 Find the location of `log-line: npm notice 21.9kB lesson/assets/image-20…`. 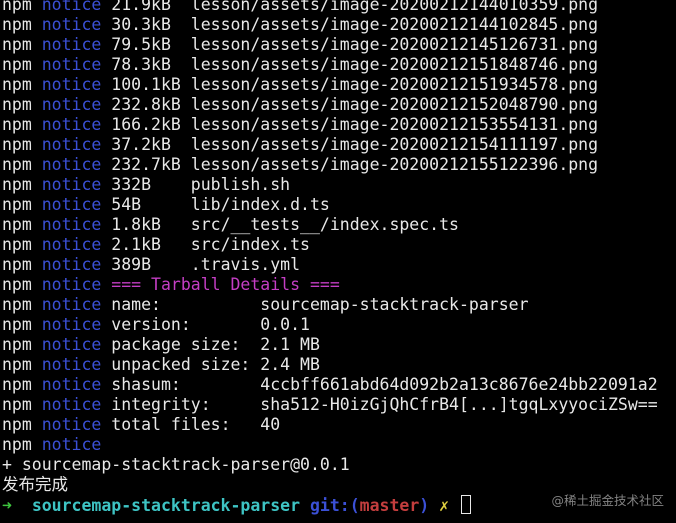

log-line: npm notice 21.9kB lesson/assets/image-20… is located at coordinates (339, 7).